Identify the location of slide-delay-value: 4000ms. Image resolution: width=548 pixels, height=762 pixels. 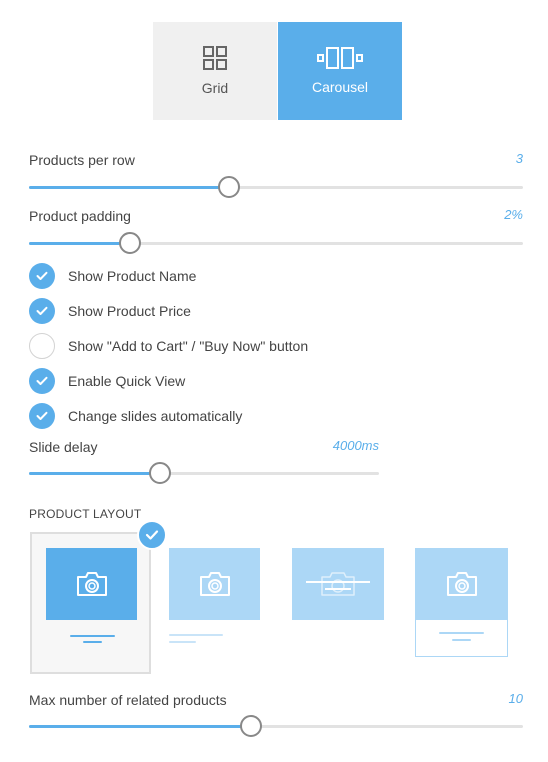
(355, 445).